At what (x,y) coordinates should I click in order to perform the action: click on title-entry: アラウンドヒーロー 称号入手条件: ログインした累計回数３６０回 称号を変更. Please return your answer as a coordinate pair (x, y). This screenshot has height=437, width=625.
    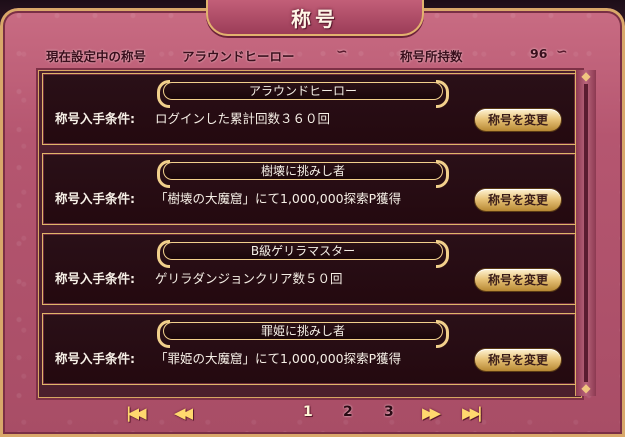
    Looking at the image, I should click on (309, 109).